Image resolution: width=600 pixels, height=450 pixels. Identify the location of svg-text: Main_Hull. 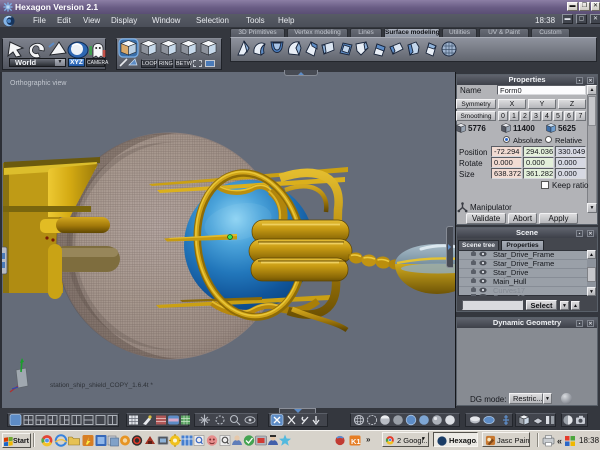
(510, 281).